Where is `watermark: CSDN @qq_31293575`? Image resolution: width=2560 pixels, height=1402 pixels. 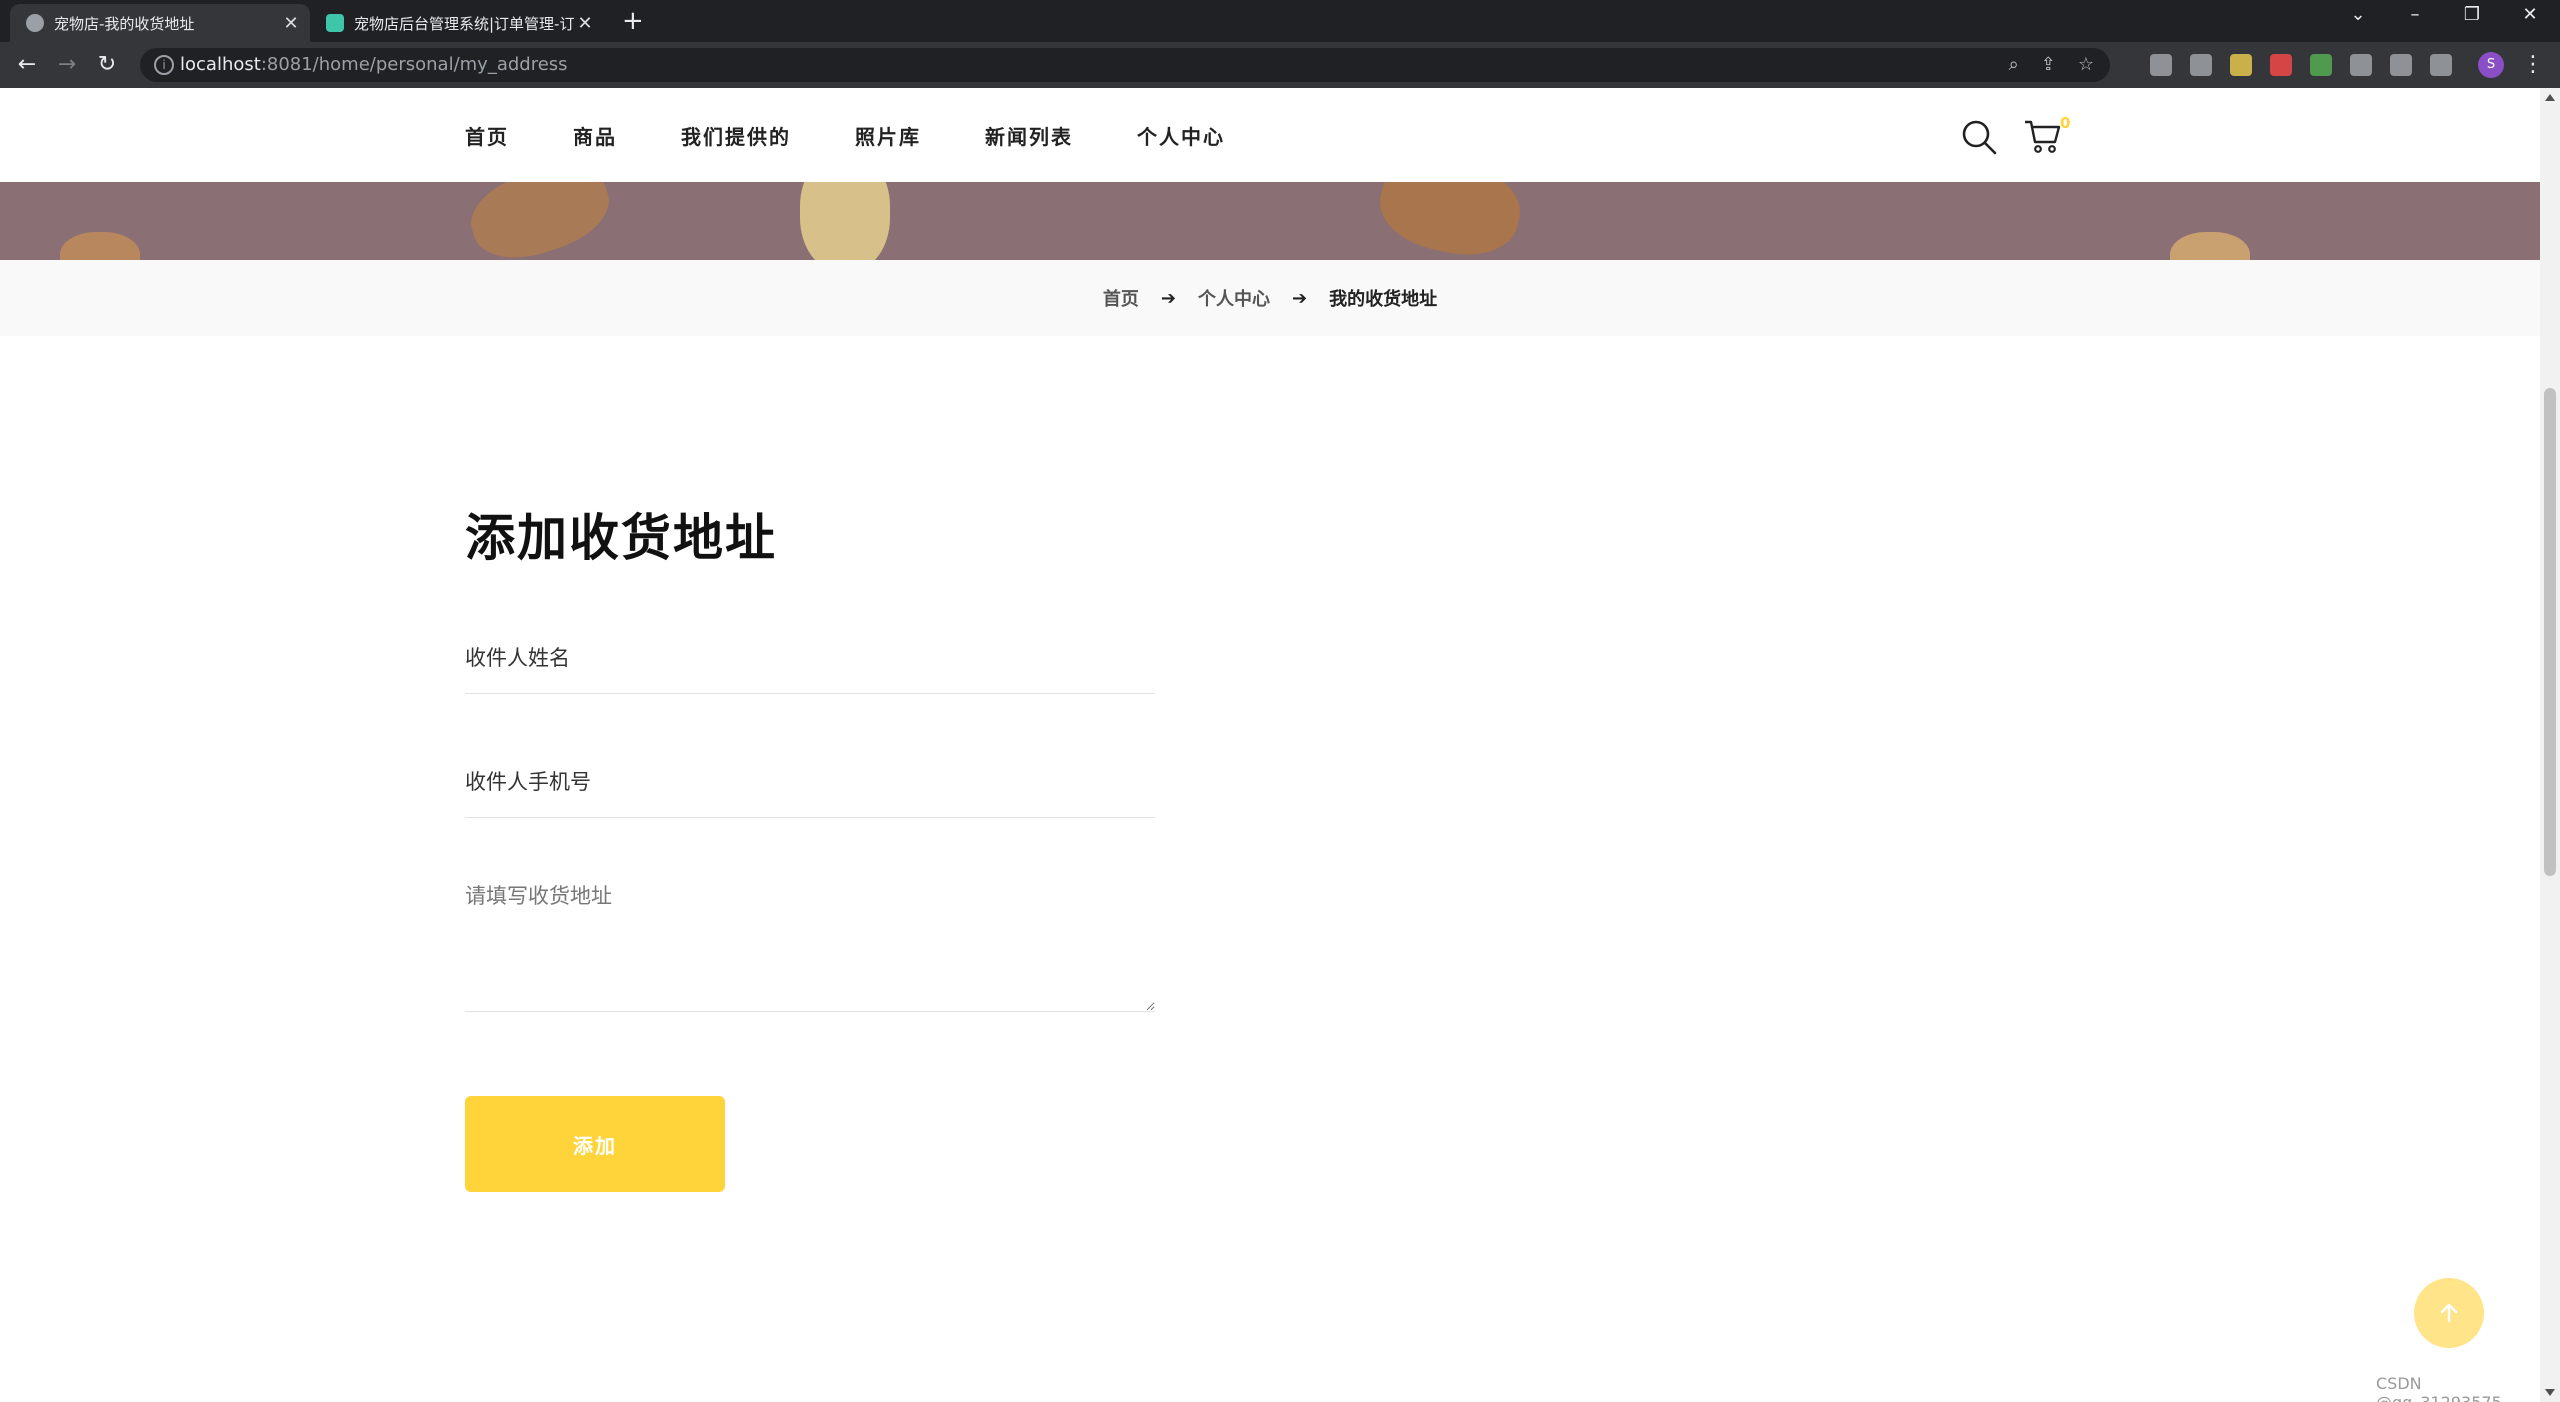 watermark: CSDN @qq_31293575 is located at coordinates (2439, 1388).